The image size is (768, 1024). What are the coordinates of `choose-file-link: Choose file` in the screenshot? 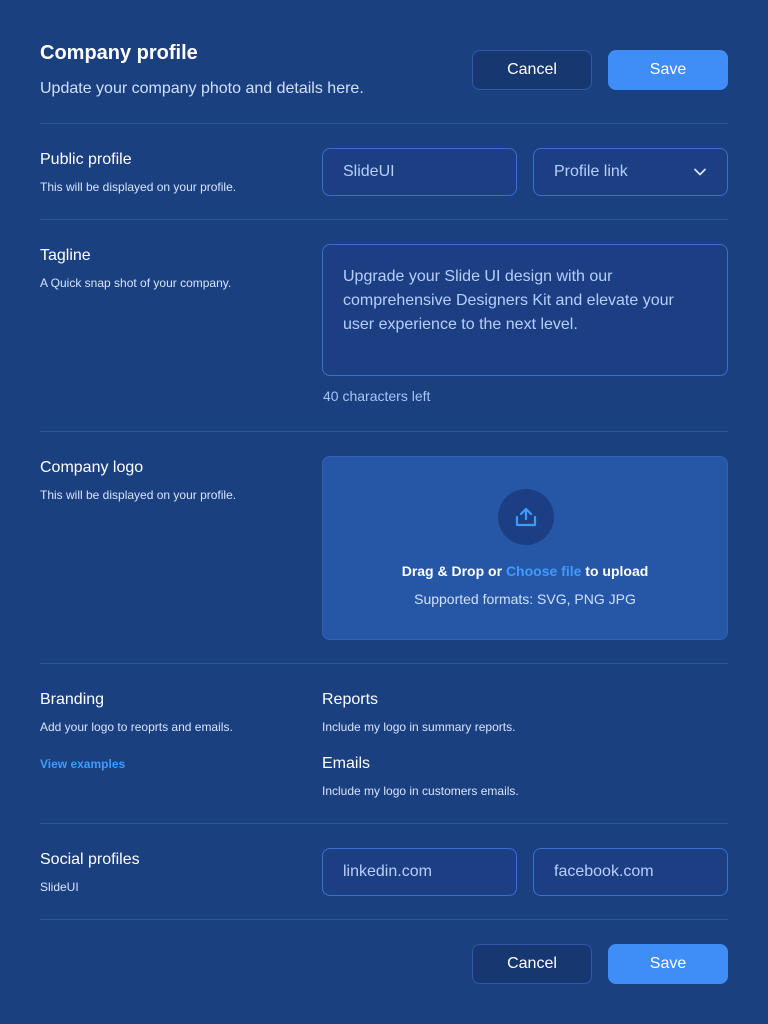 It's located at (543, 571).